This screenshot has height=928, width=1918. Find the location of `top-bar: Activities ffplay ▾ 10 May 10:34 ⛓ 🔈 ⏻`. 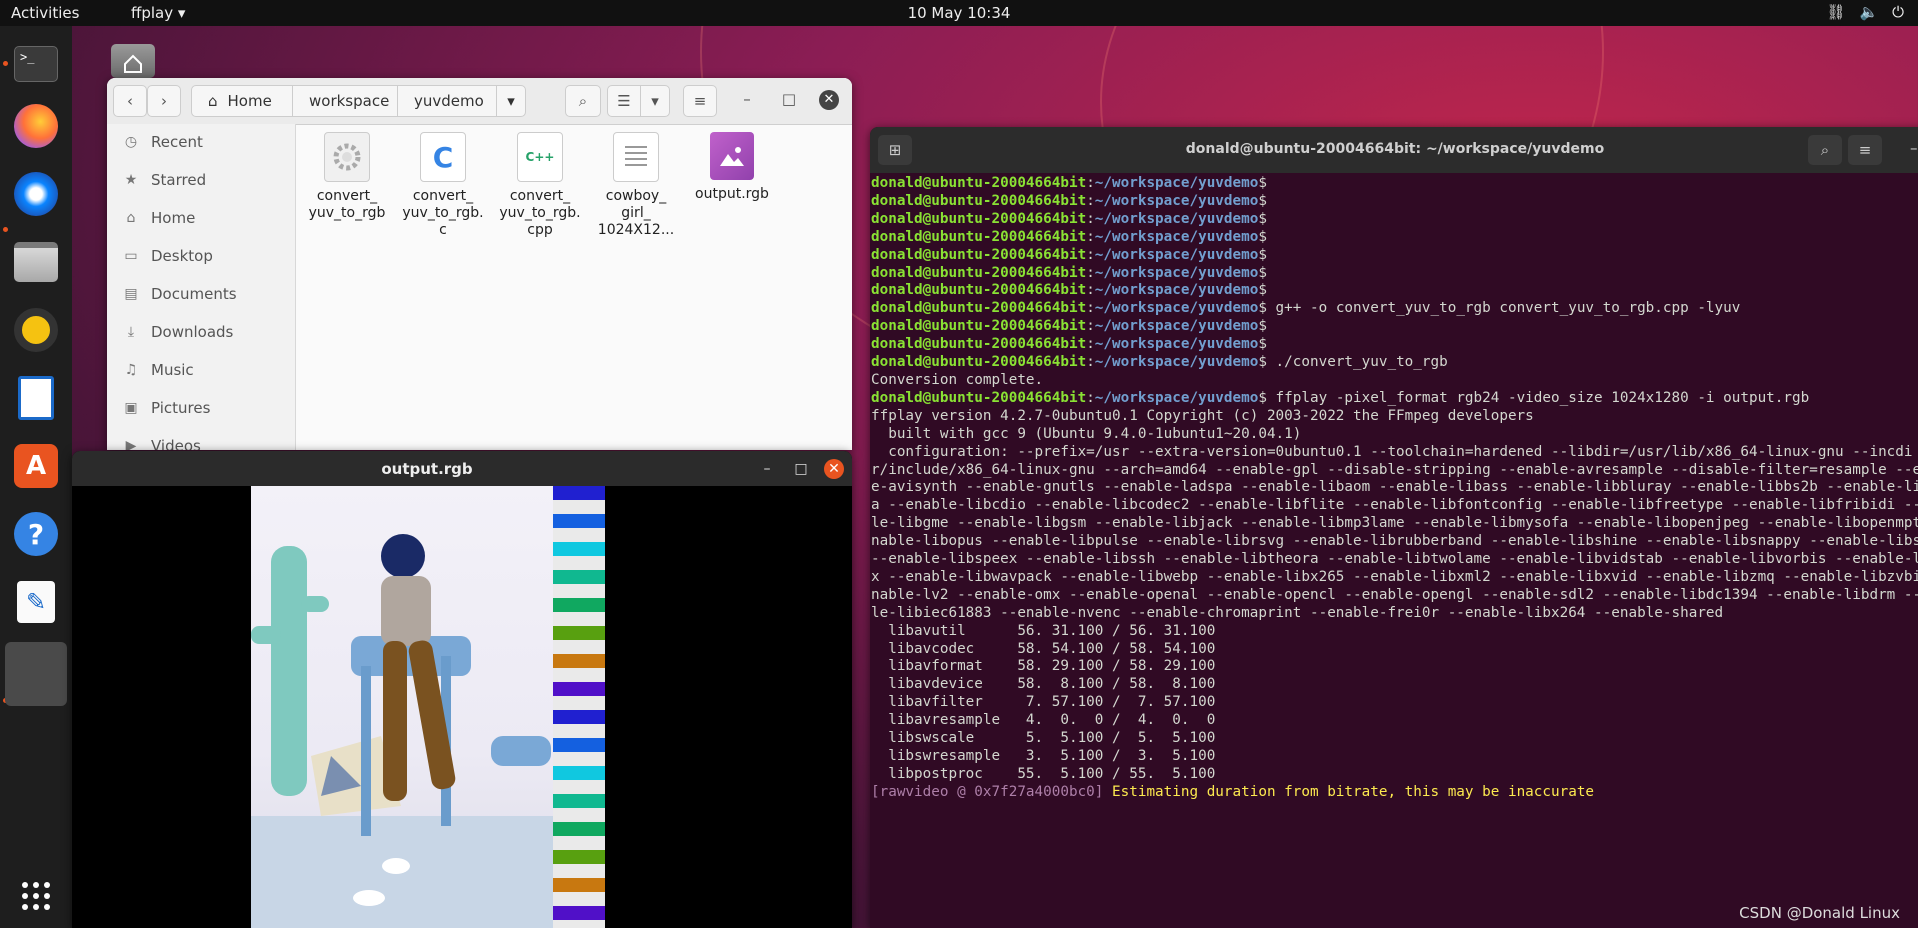

top-bar: Activities ffplay ▾ 10 May 10:34 ⛓ 🔈 ⏻ is located at coordinates (959, 13).